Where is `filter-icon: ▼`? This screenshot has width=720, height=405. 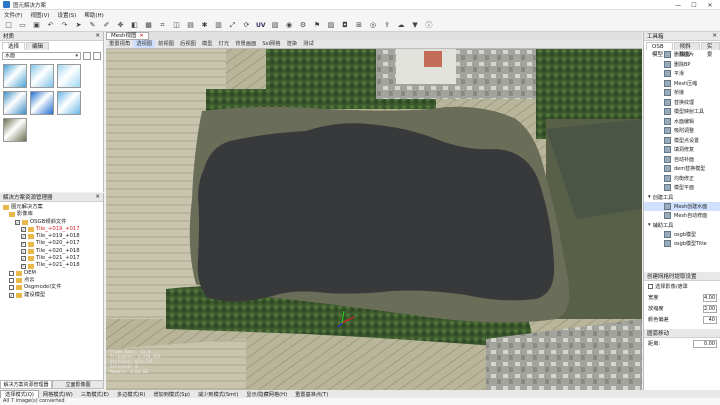
filter-icon: ▼ is located at coordinates (415, 25).